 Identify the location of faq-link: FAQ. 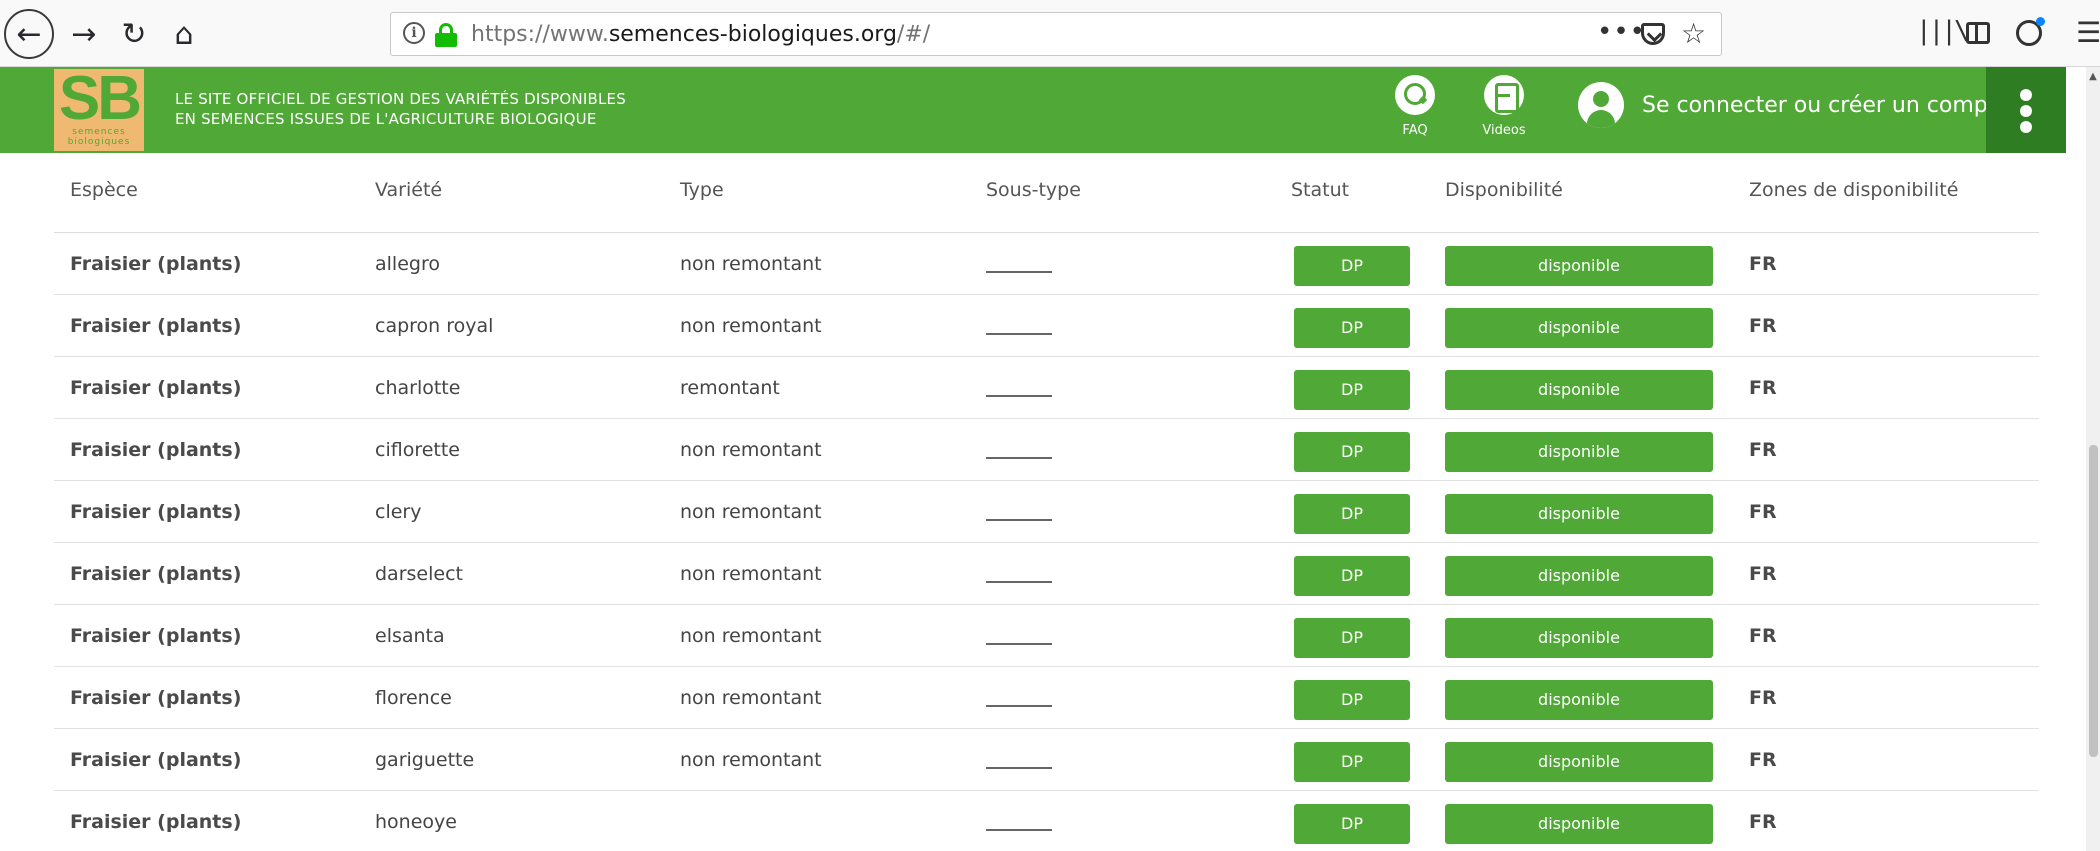
(1415, 110).